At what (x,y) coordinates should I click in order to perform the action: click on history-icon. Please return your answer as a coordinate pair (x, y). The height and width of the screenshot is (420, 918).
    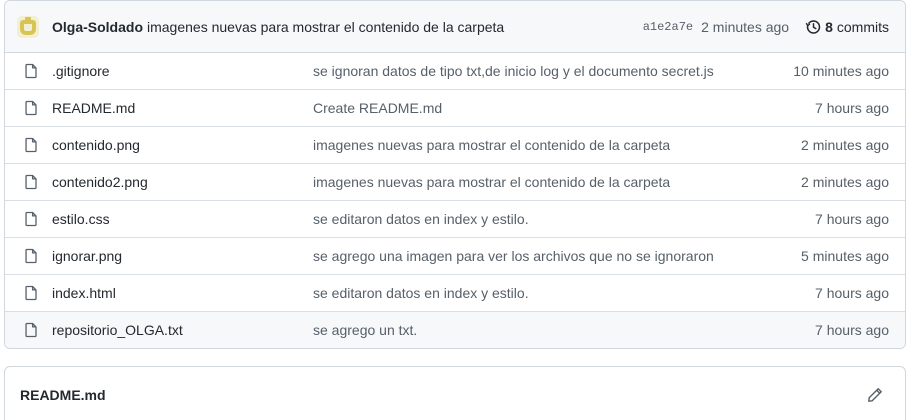
    Looking at the image, I should click on (813, 26).